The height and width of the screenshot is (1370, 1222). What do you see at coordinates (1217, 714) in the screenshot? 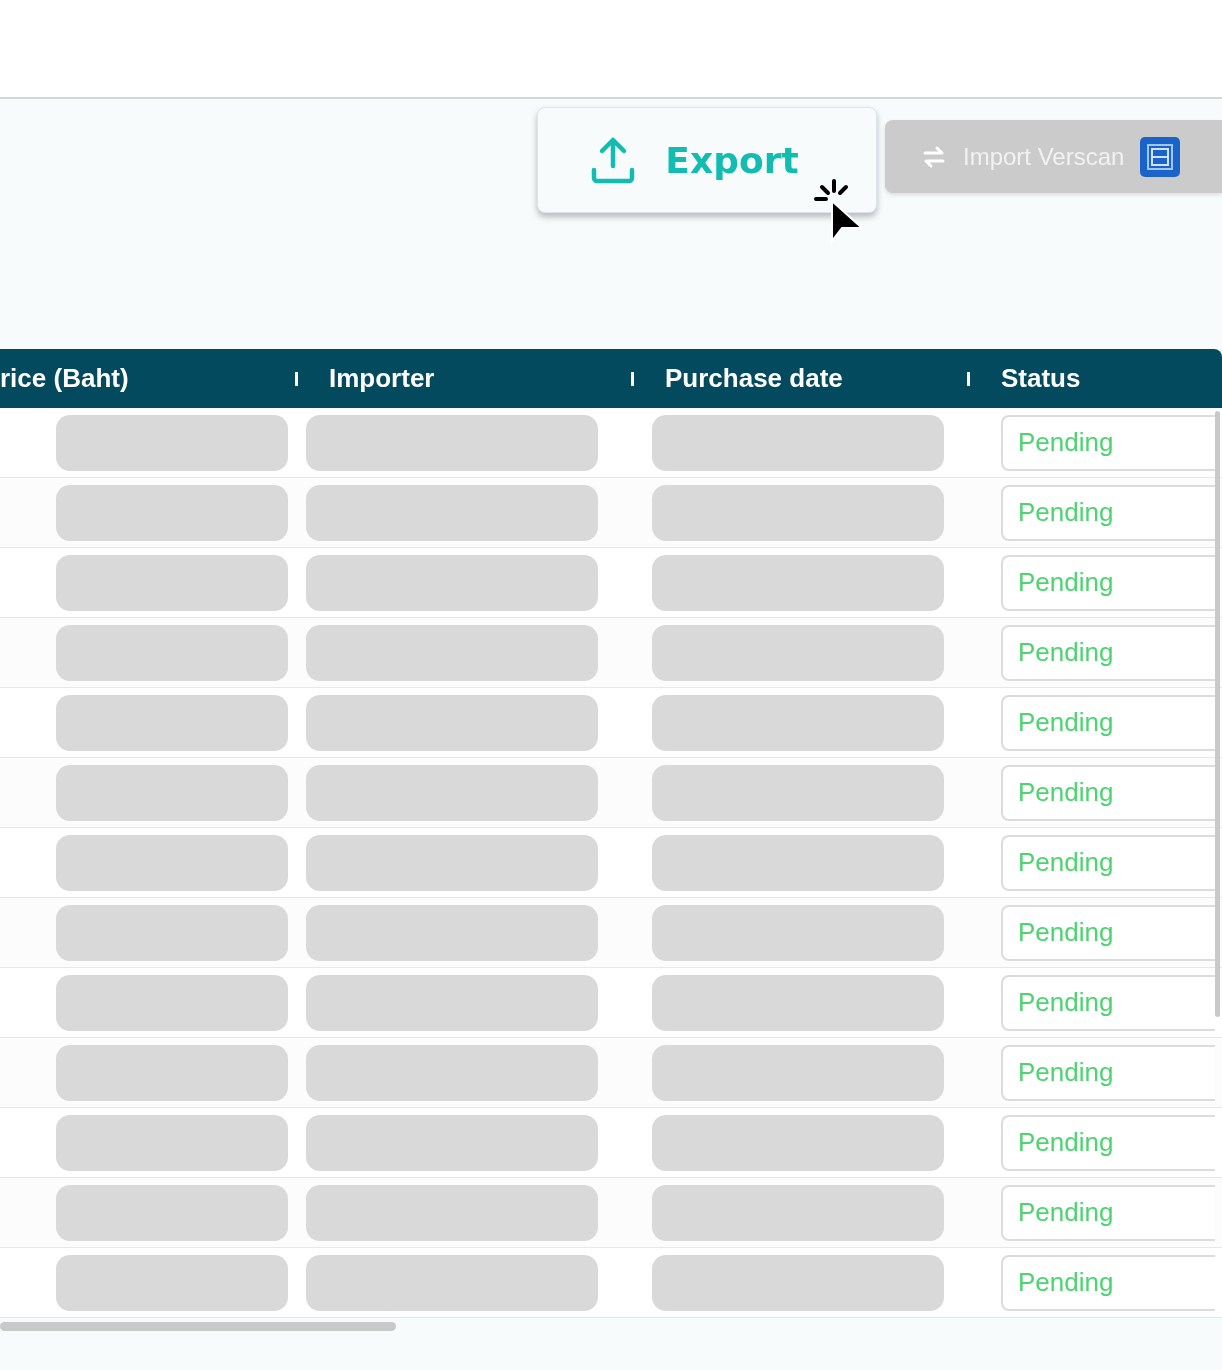
I see `vertical-scrollbar` at bounding box center [1217, 714].